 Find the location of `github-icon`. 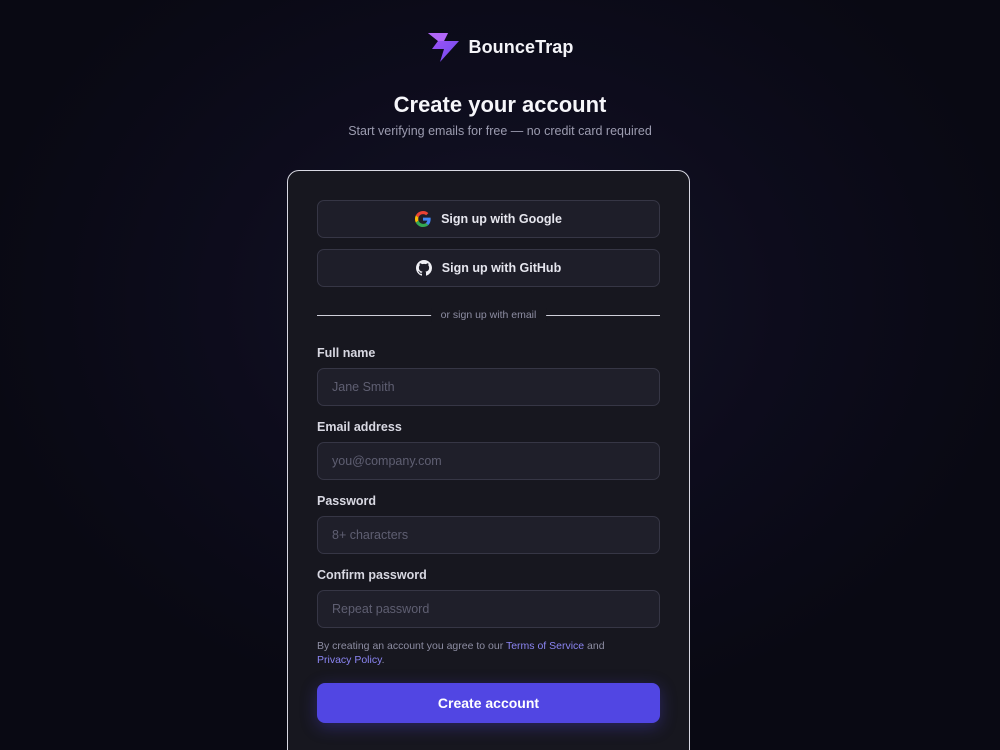

github-icon is located at coordinates (423, 268).